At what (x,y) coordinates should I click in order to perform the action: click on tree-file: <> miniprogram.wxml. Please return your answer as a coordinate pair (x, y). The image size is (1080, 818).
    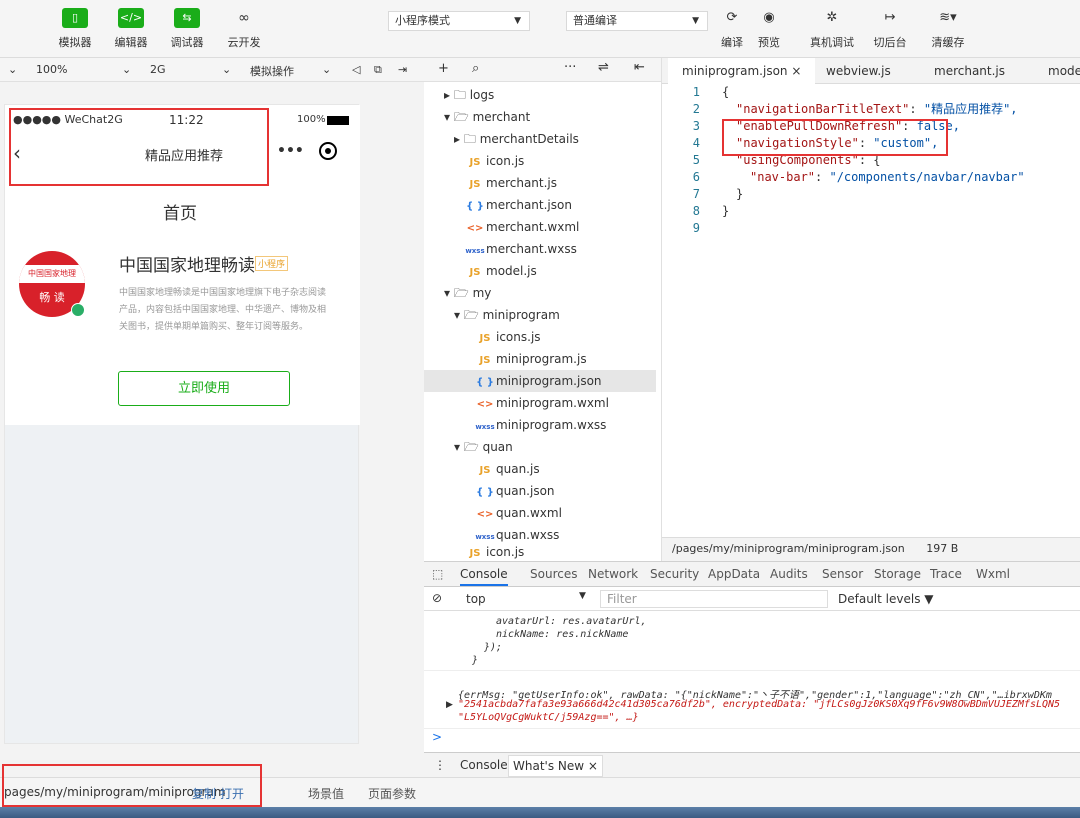
    Looking at the image, I should click on (540, 403).